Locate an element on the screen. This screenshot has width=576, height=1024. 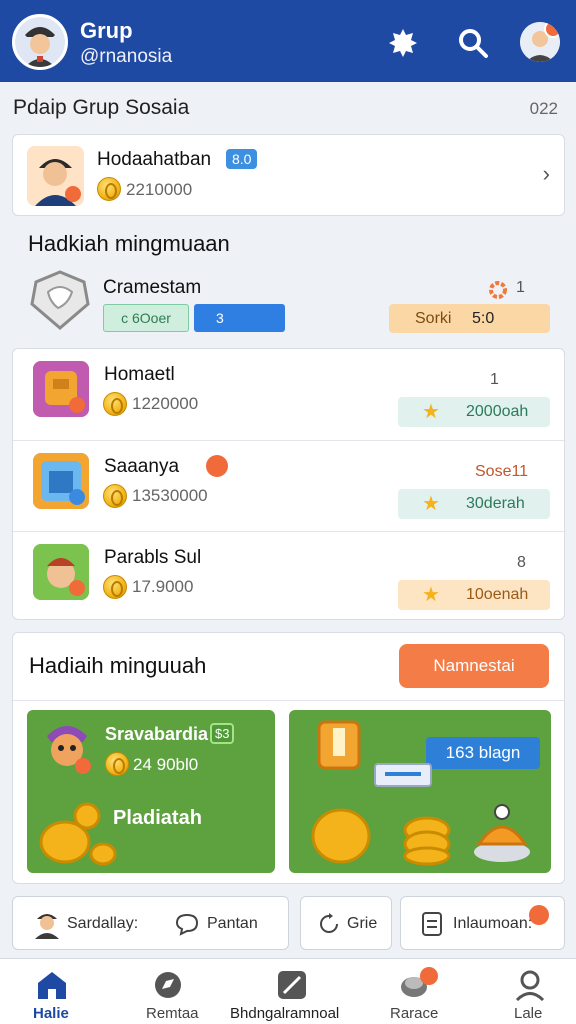
progress-bar-green: c 6Ooer is located at coordinates (146, 318).